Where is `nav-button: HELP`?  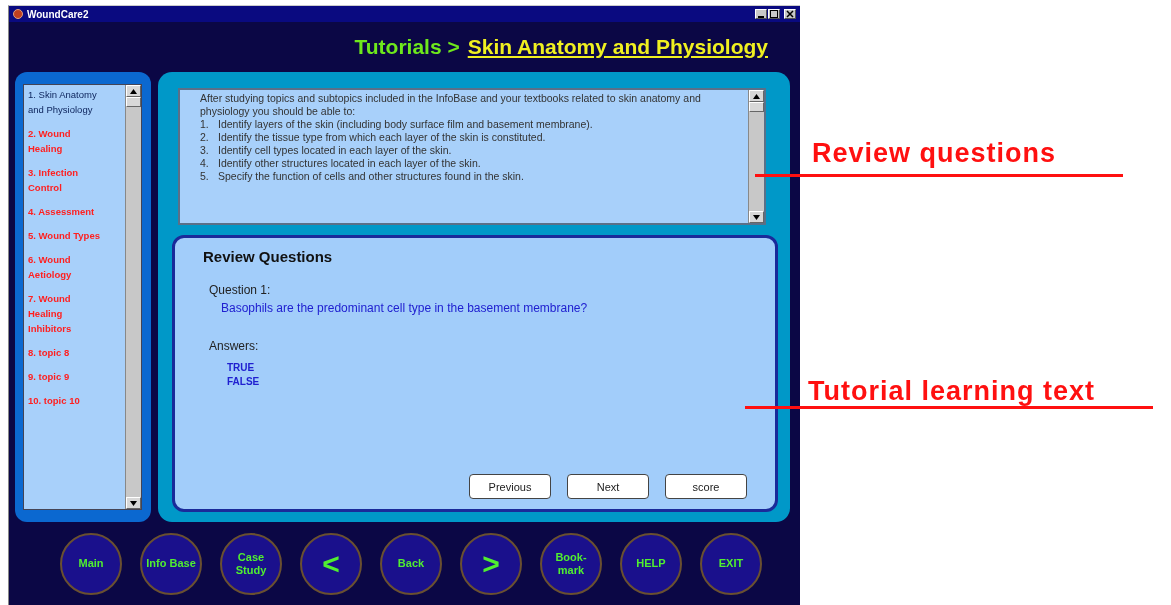
nav-button: HELP is located at coordinates (651, 563).